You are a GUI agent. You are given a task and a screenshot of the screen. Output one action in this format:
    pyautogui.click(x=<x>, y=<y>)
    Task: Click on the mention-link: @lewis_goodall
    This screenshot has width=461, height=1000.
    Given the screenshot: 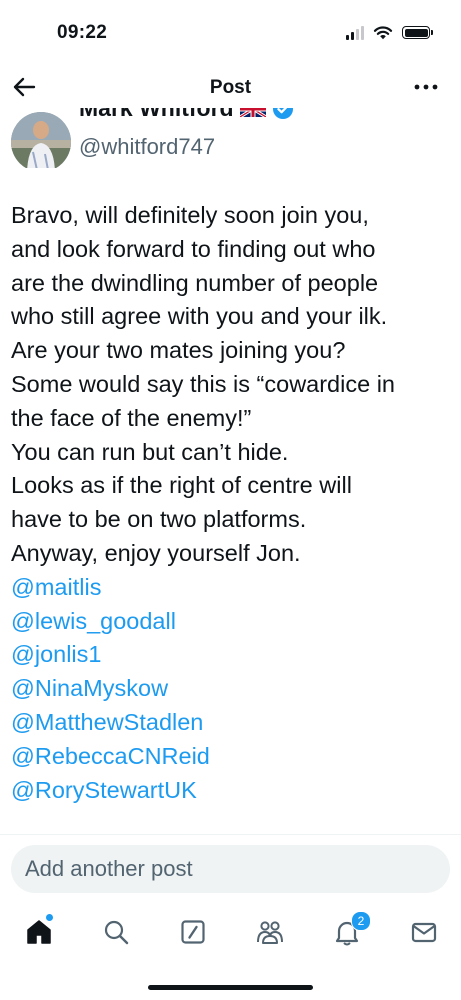 What is the action you would take?
    pyautogui.click(x=231, y=622)
    